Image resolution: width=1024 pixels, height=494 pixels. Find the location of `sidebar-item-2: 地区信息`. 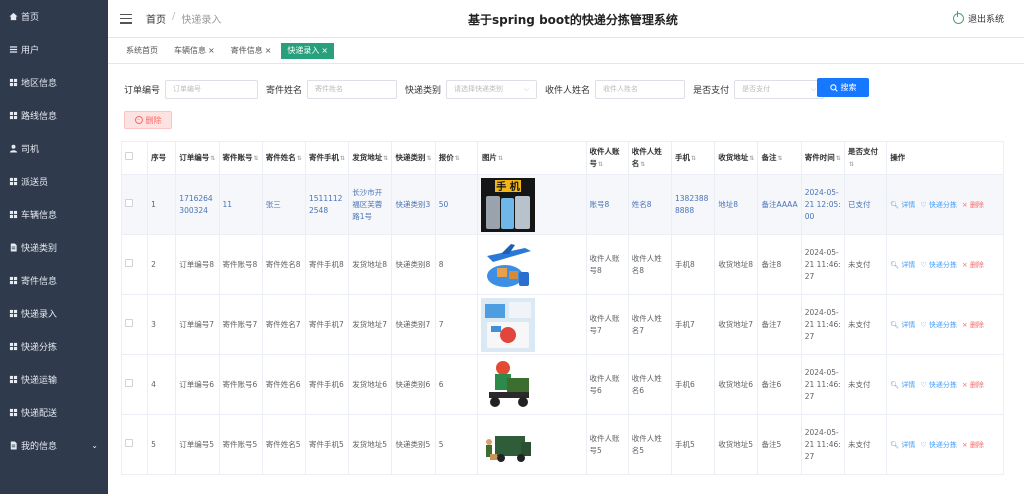

sidebar-item-2: 地区信息 is located at coordinates (54, 82).